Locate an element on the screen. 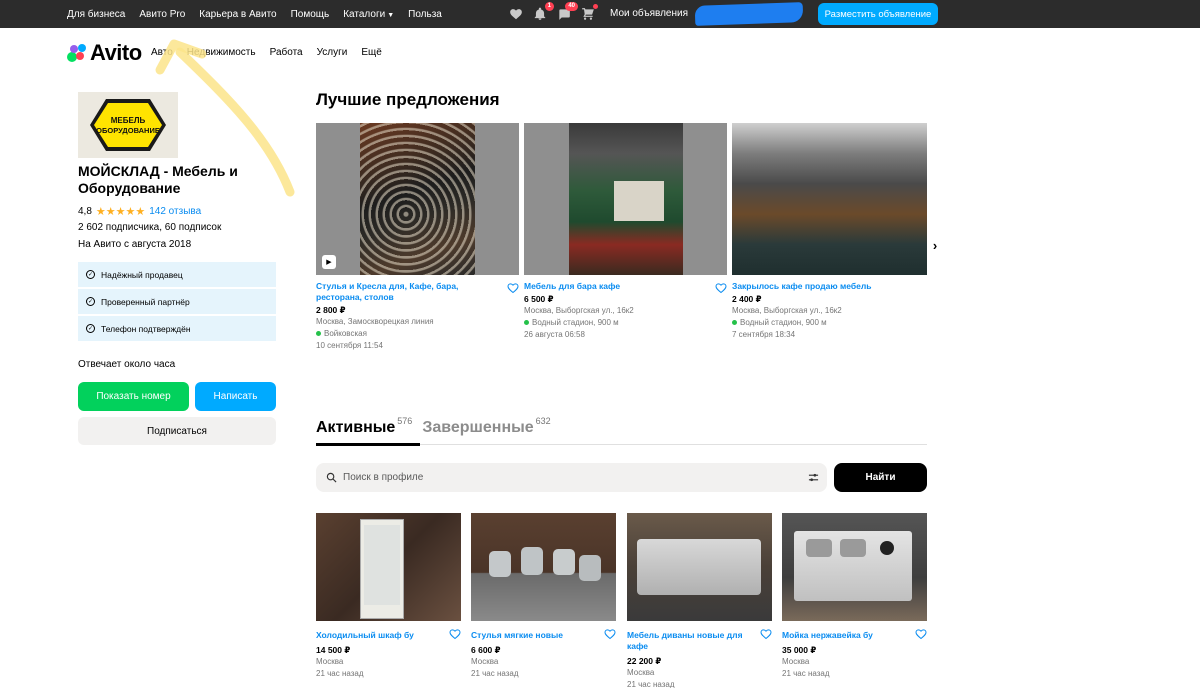 This screenshot has width=1200, height=688. tab-active-count: 576 is located at coordinates (405, 421).